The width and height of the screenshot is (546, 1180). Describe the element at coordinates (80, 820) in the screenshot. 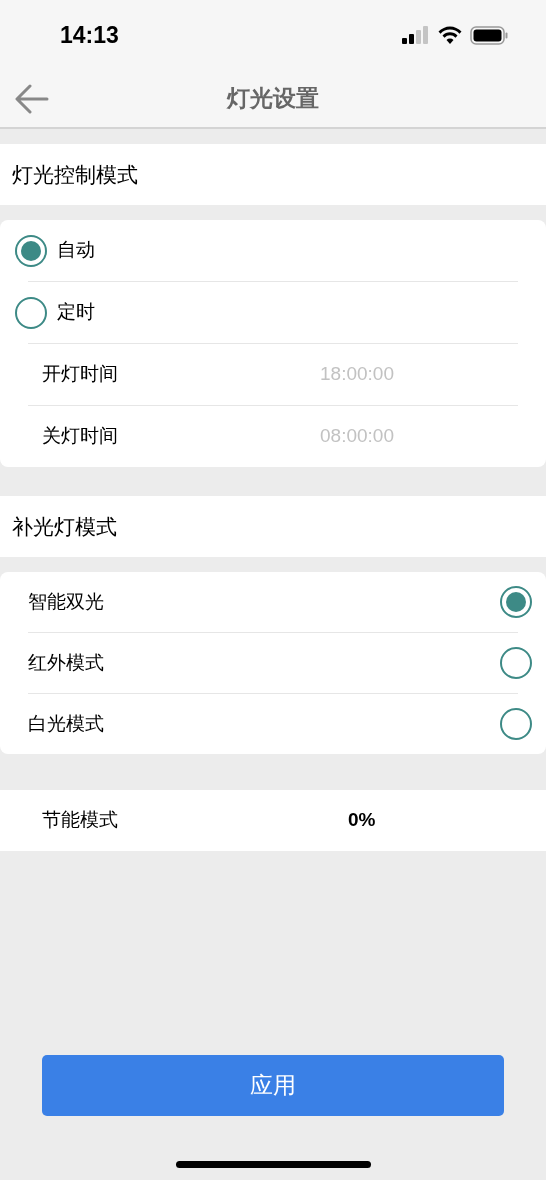

I see `setting-label: 节能模式` at that location.